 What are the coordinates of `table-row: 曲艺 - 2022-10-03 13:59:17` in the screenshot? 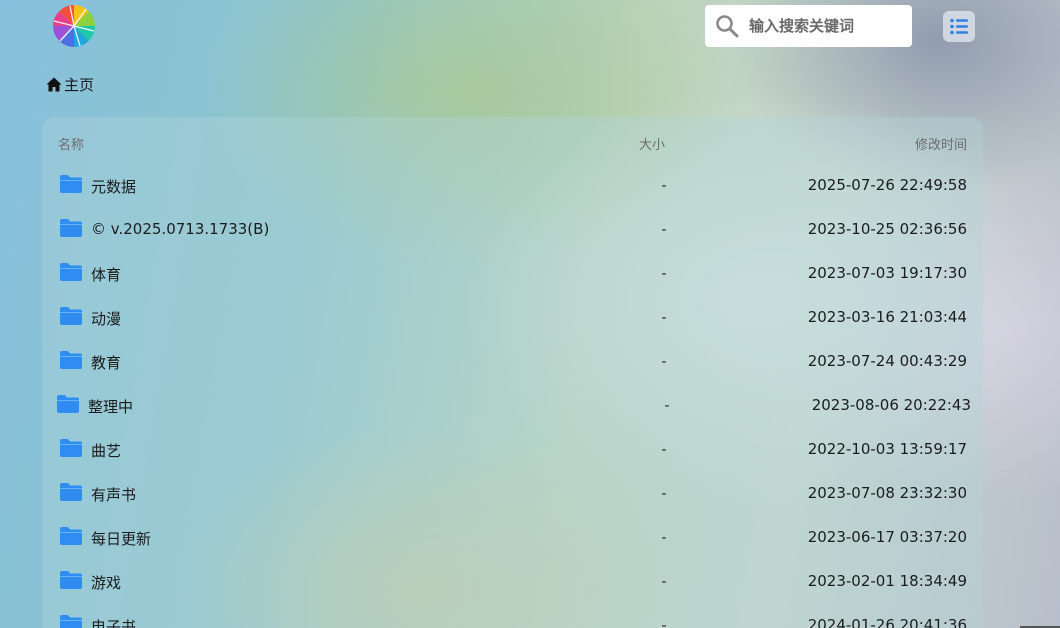 It's located at (512, 449).